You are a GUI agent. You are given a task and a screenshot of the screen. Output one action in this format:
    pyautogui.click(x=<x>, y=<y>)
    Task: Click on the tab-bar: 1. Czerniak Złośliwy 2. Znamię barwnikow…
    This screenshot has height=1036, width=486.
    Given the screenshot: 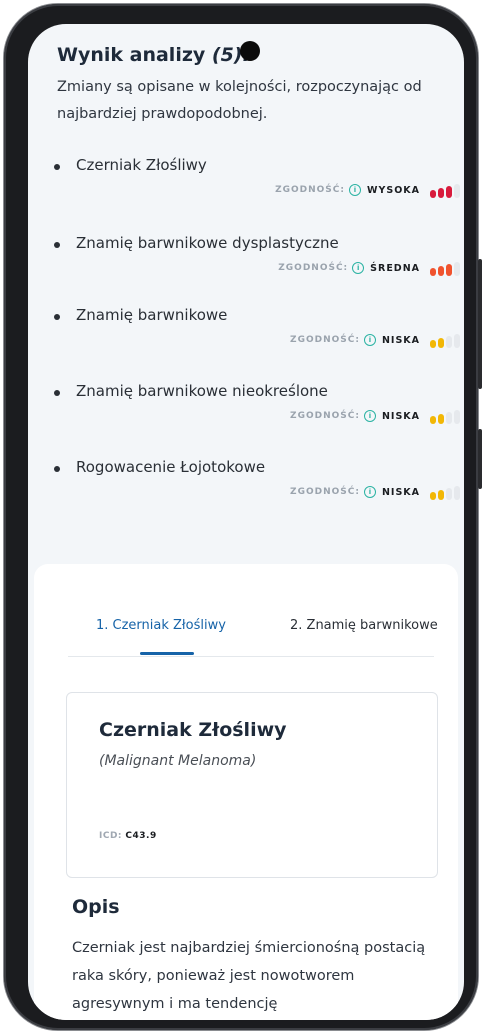 What is the action you would take?
    pyautogui.click(x=246, y=611)
    